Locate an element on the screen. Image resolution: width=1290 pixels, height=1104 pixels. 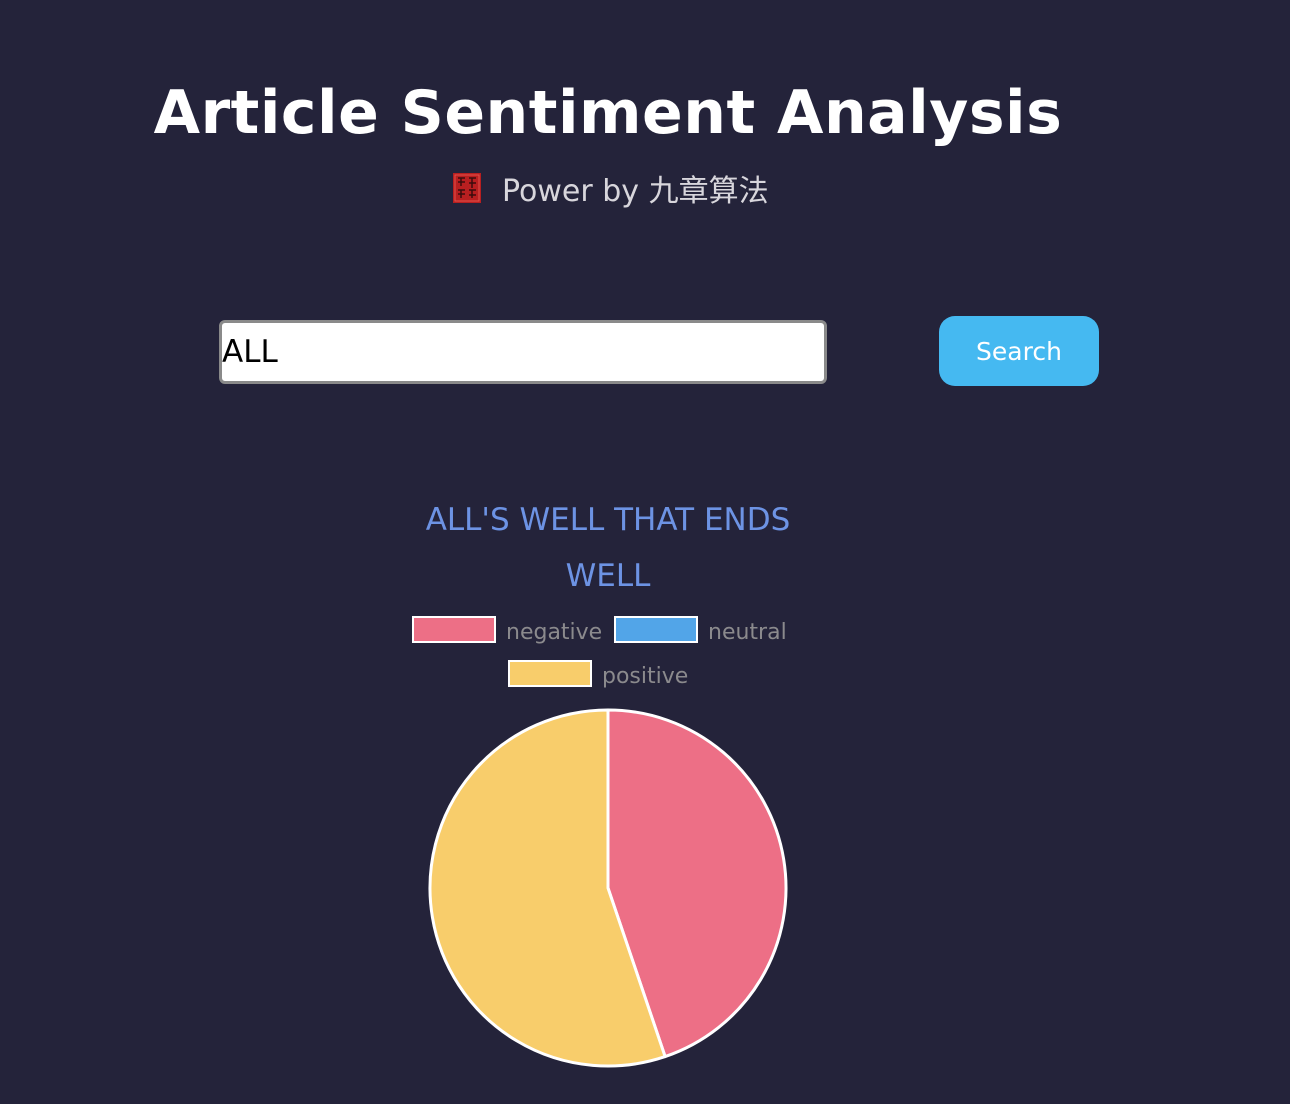
subtitle: Power by 九章算法 is located at coordinates (610, 188).